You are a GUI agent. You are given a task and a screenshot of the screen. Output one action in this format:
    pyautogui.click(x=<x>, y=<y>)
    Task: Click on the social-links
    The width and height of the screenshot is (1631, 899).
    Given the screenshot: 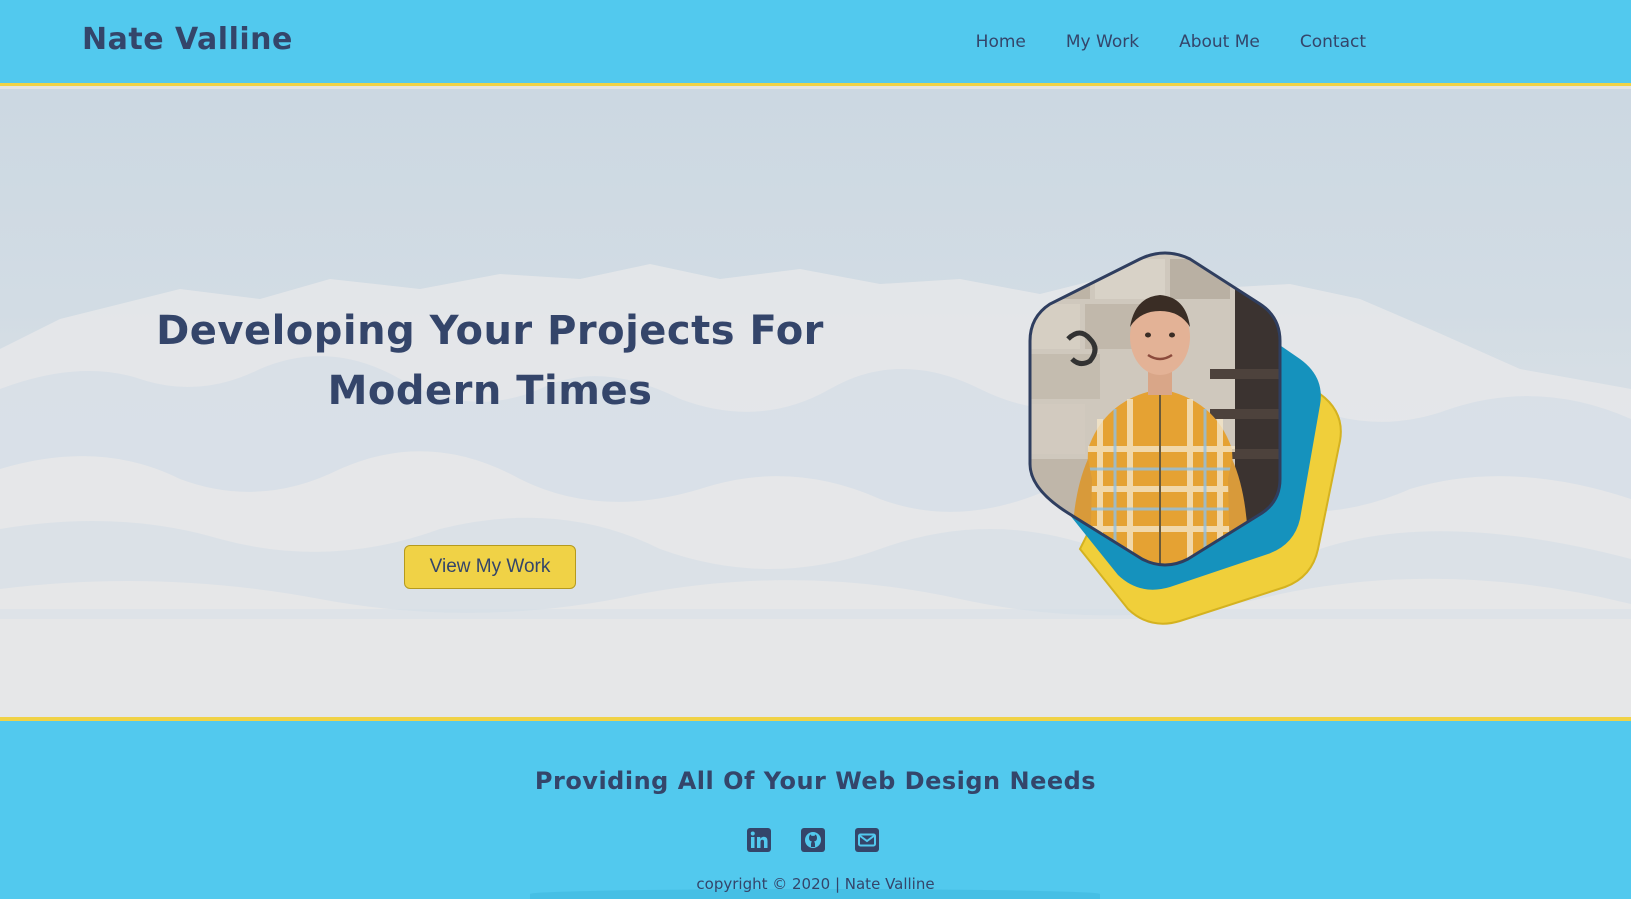 What is the action you would take?
    pyautogui.click(x=813, y=840)
    